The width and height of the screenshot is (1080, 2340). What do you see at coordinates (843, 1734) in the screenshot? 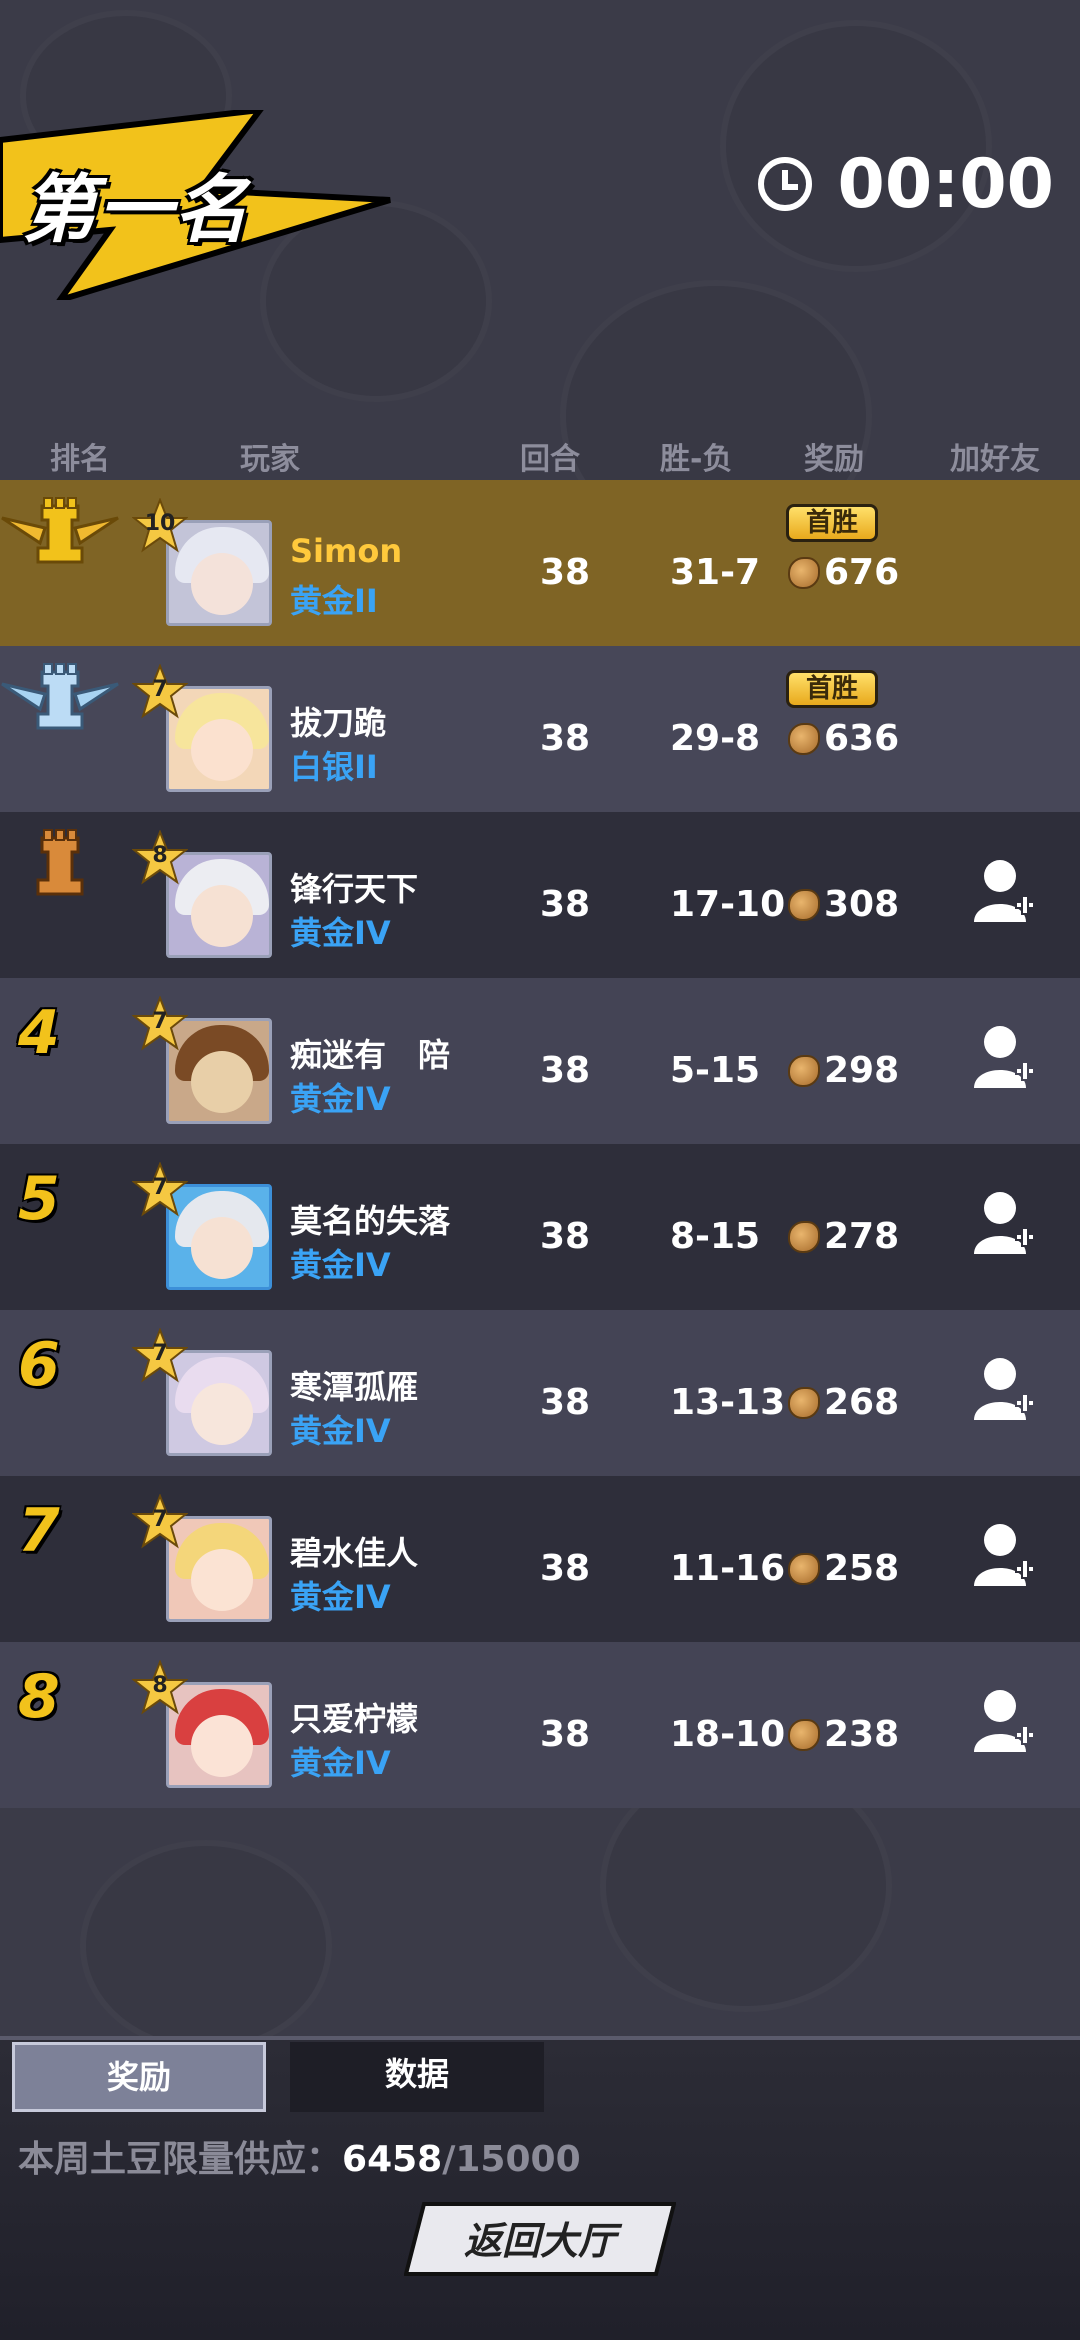
I see `reward: 238` at bounding box center [843, 1734].